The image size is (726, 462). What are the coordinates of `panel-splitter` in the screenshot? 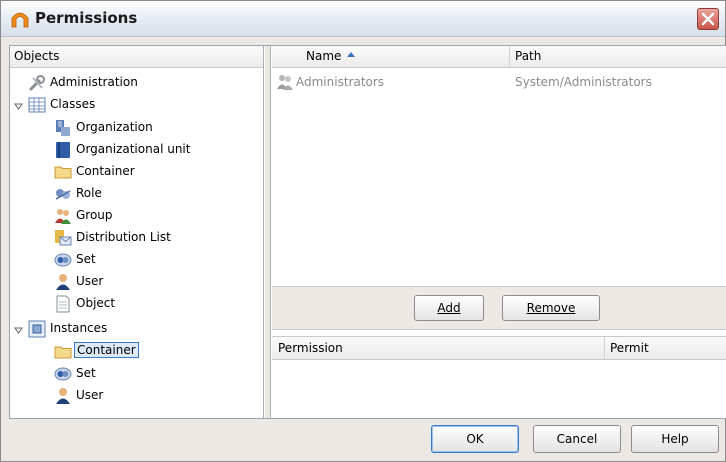 It's located at (268, 232).